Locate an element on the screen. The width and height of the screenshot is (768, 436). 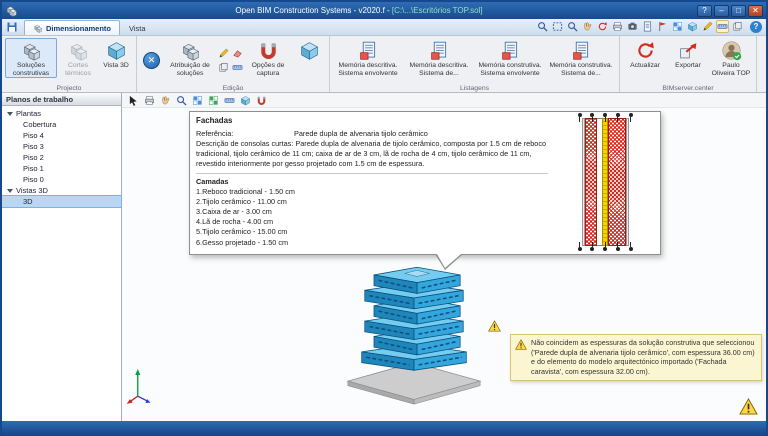
opcoes-captura-button: Opções de captura is located at coordinates (268, 58).